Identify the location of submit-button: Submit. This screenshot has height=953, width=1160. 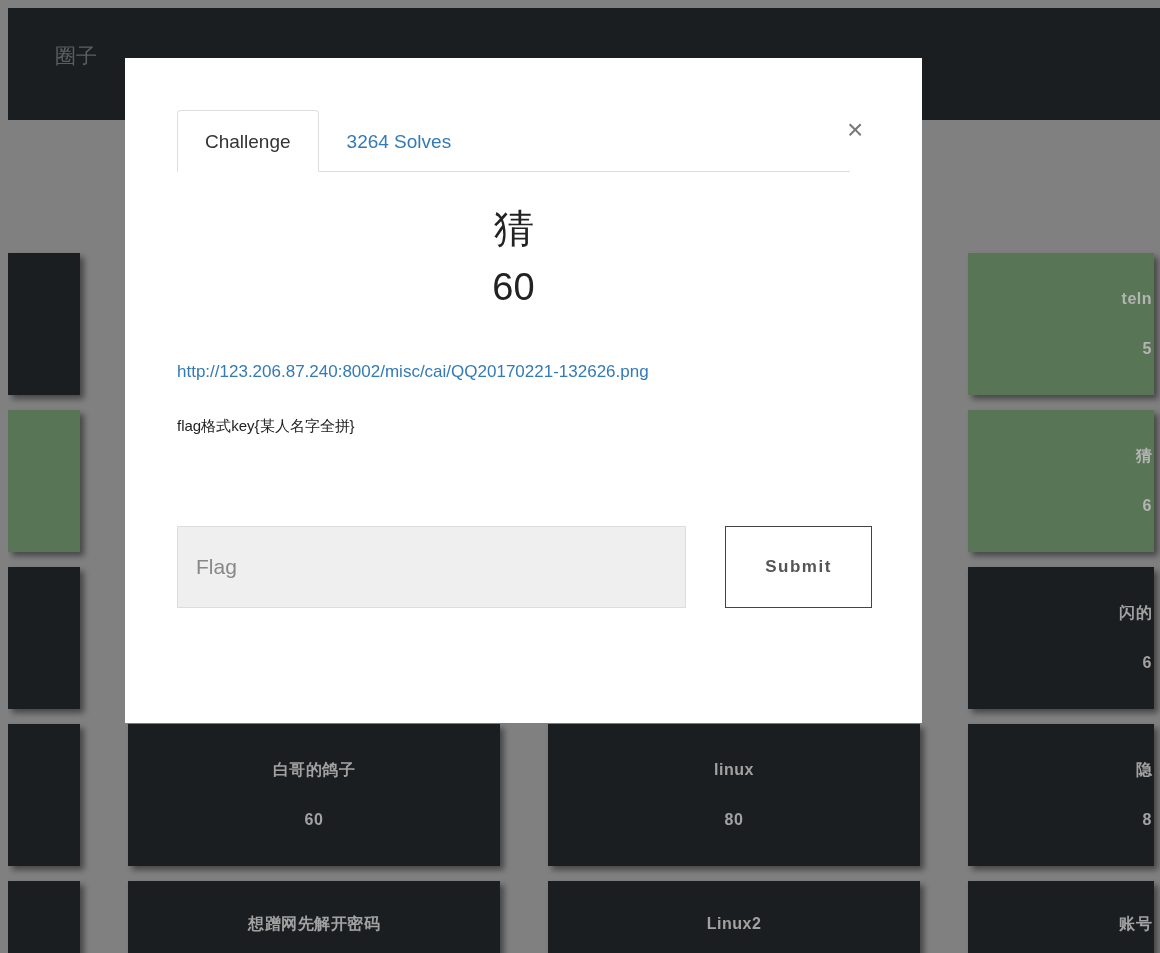
(798, 567).